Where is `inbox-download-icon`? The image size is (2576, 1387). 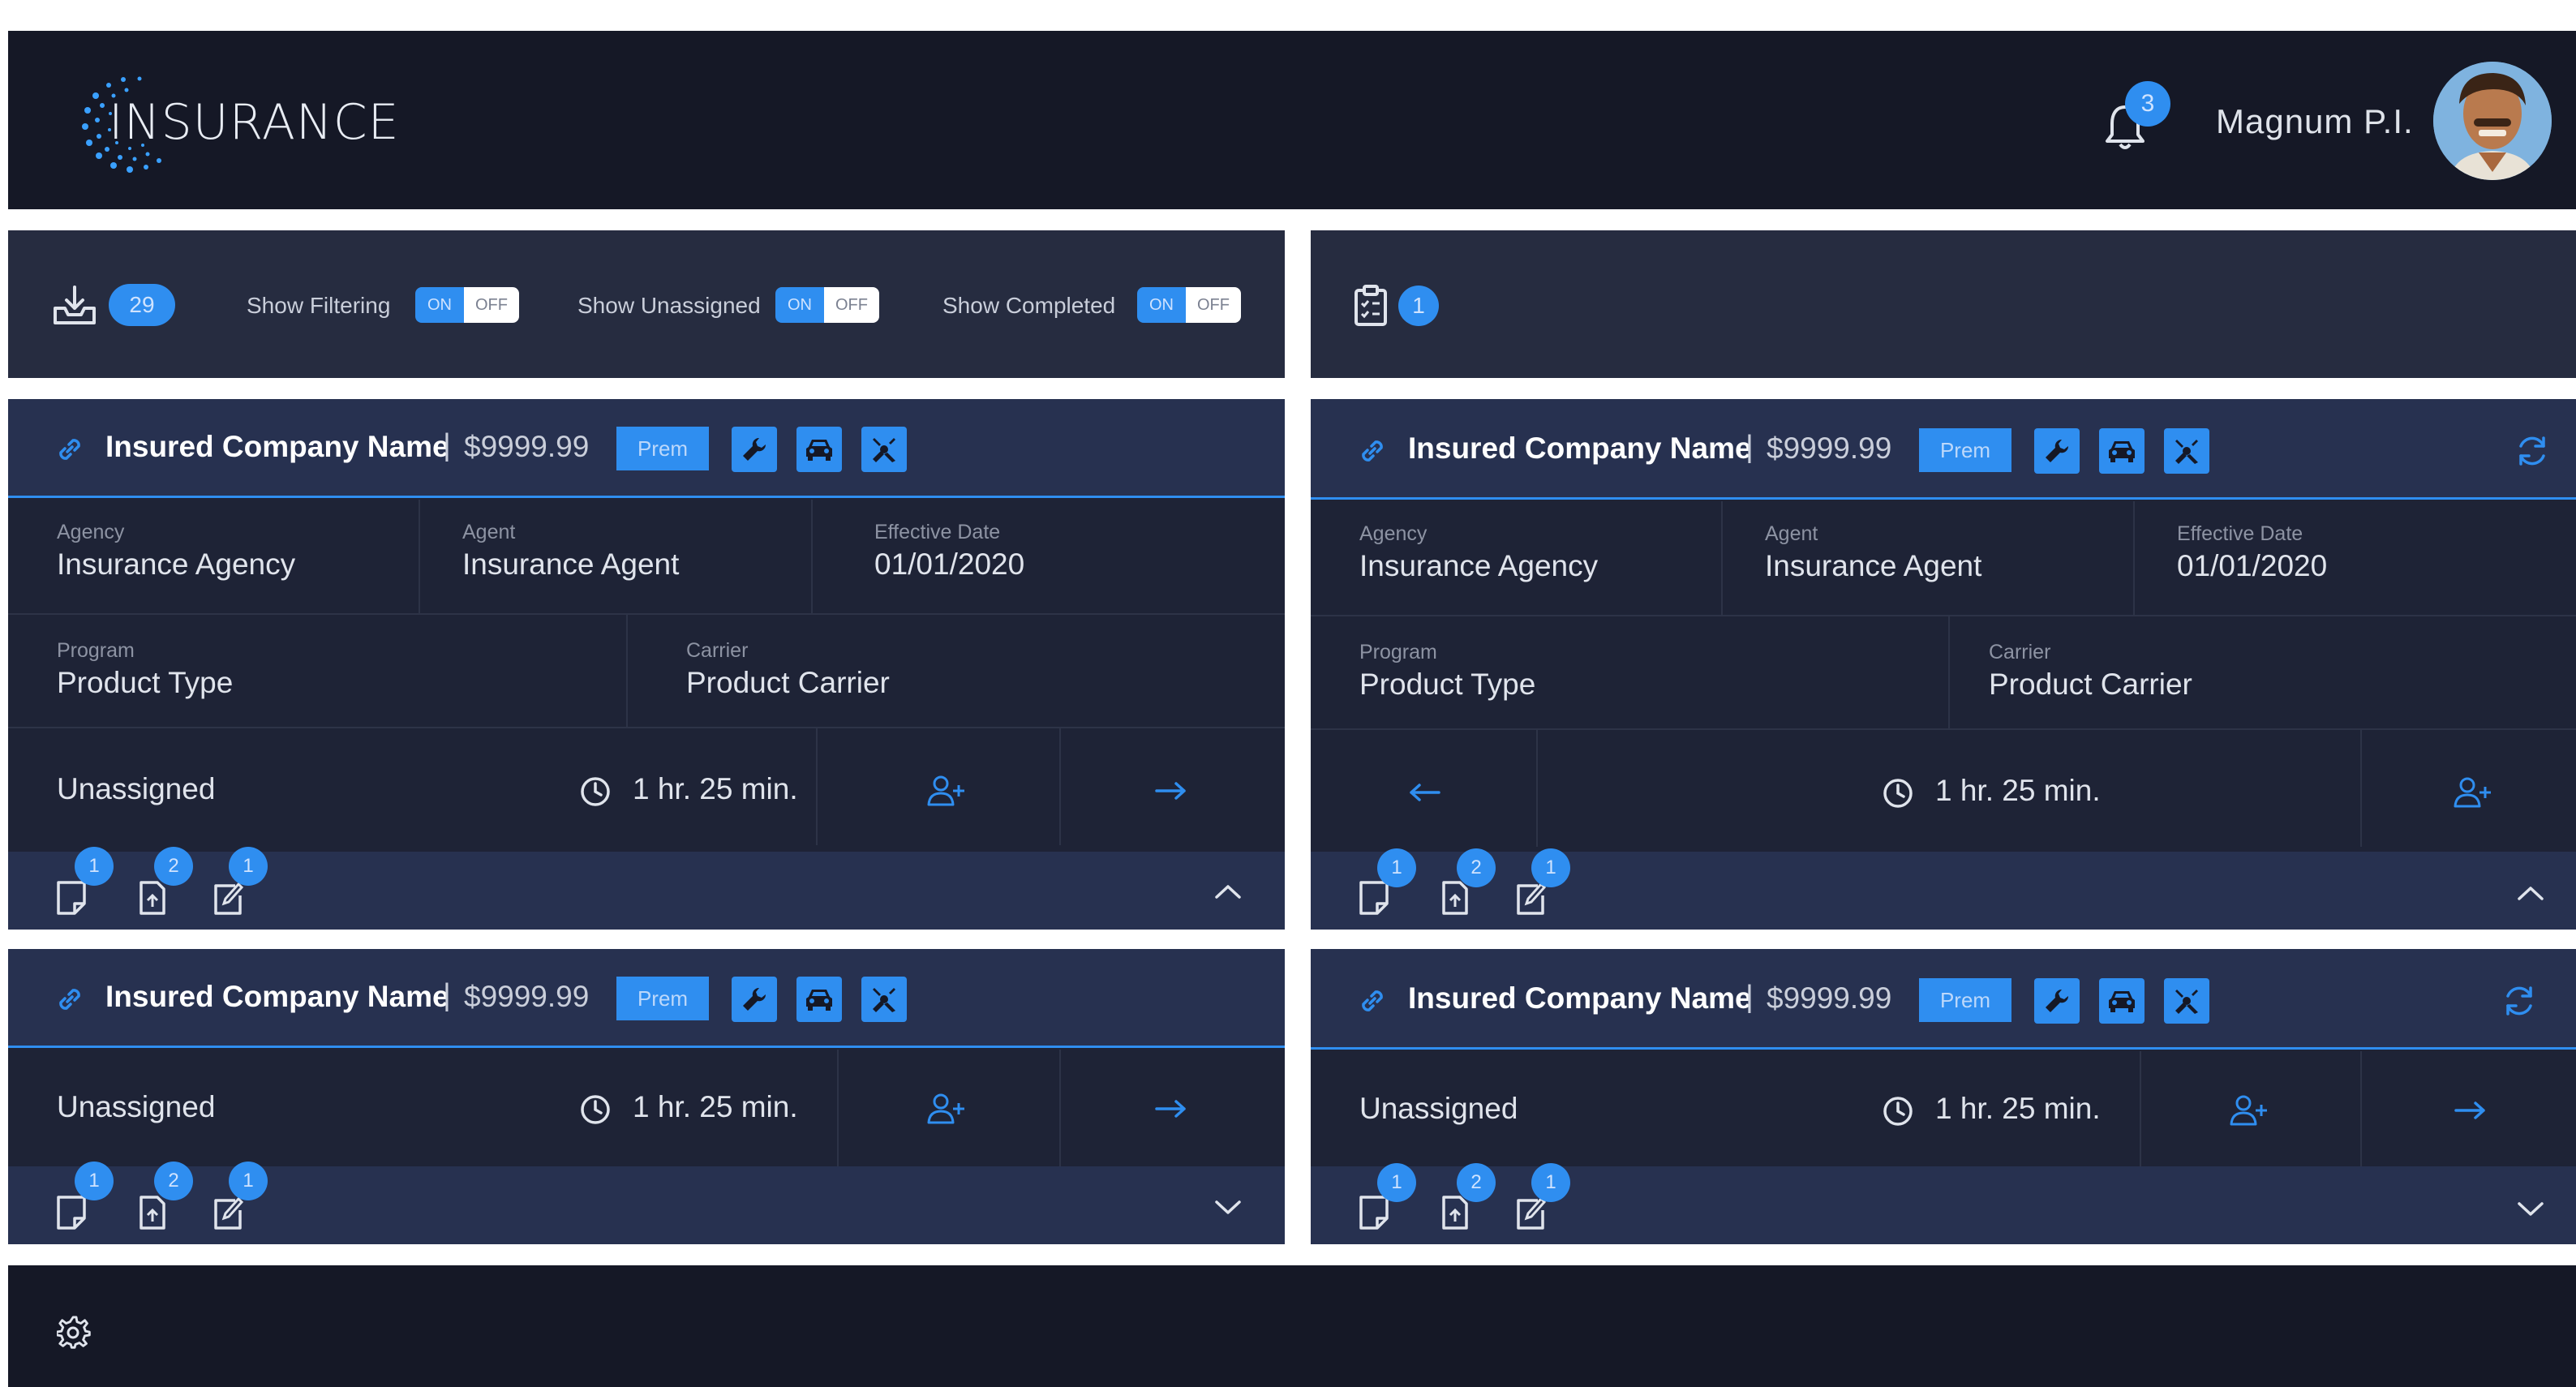
inbox-download-icon is located at coordinates (74, 305).